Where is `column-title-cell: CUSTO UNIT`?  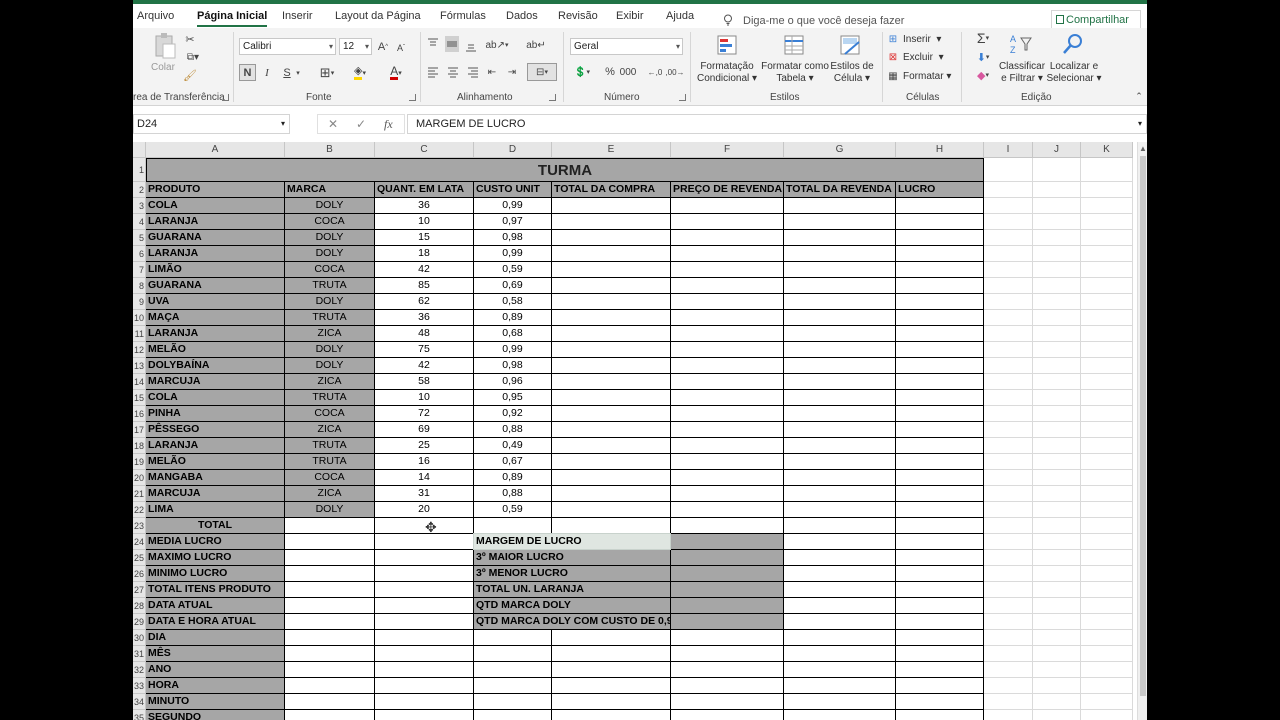 column-title-cell: CUSTO UNIT is located at coordinates (513, 190).